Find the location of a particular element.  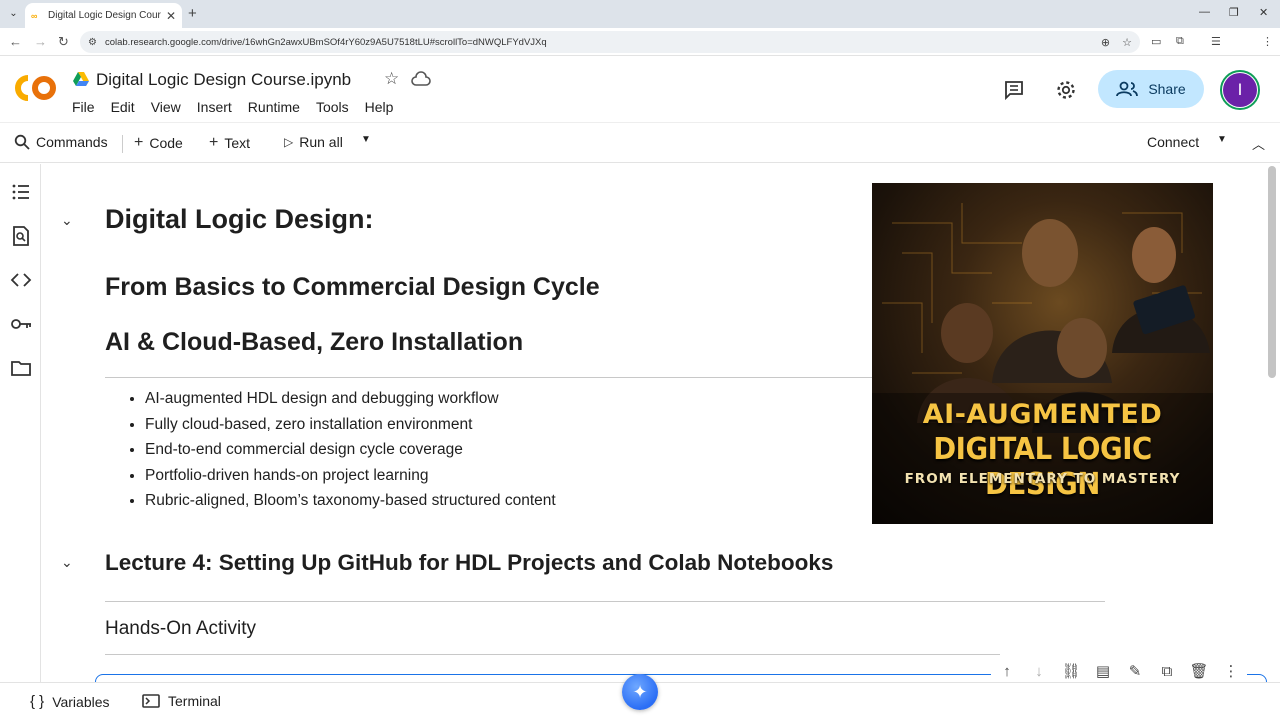

add-code-button: + Code is located at coordinates (158, 143).